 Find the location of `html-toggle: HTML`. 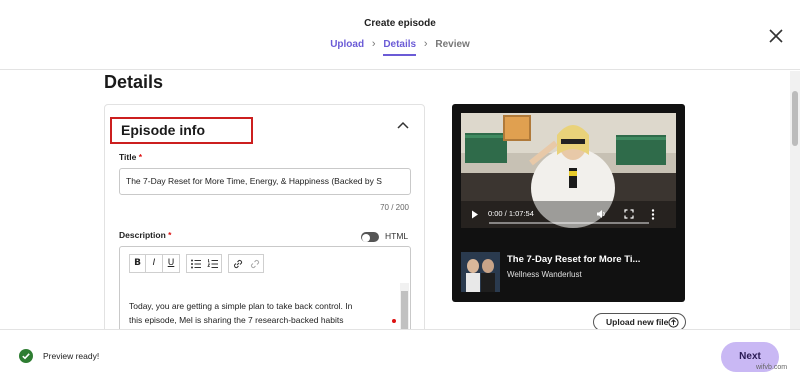

html-toggle: HTML is located at coordinates (387, 237).